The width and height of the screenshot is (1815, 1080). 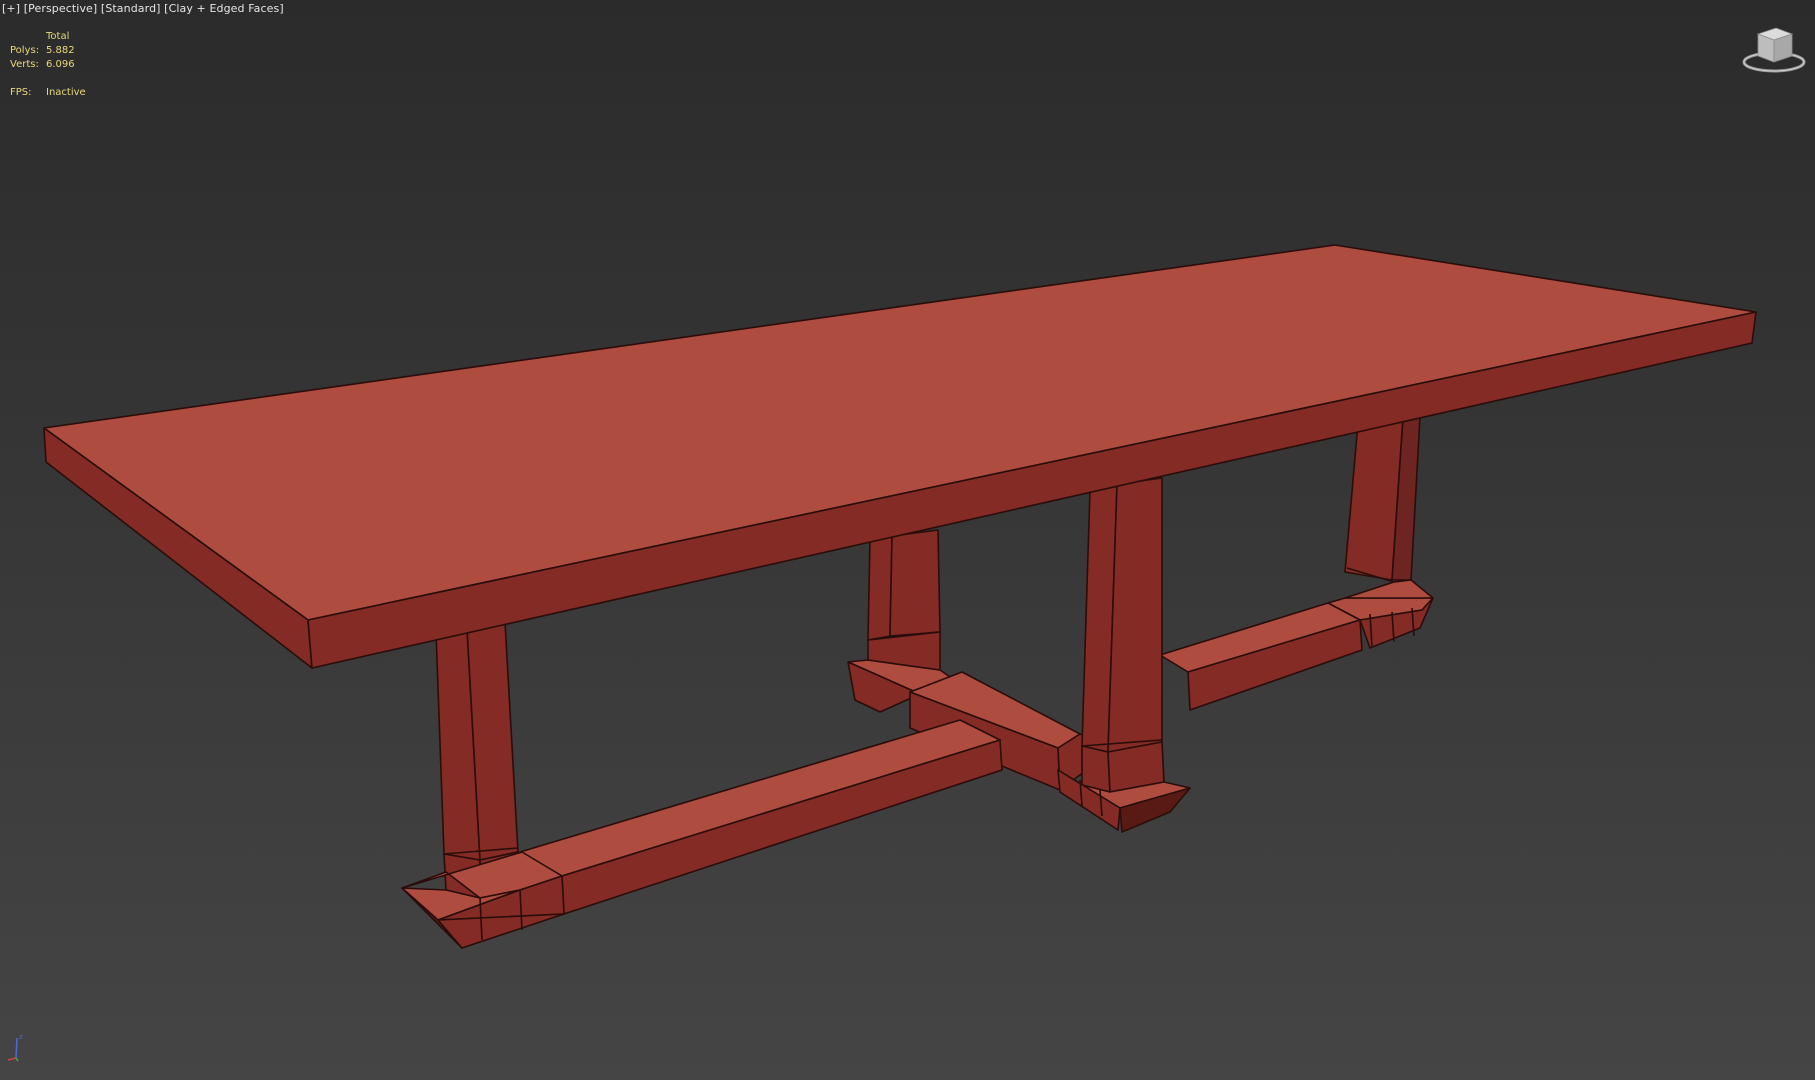 I want to click on stretcher-front, so click(x=761, y=817).